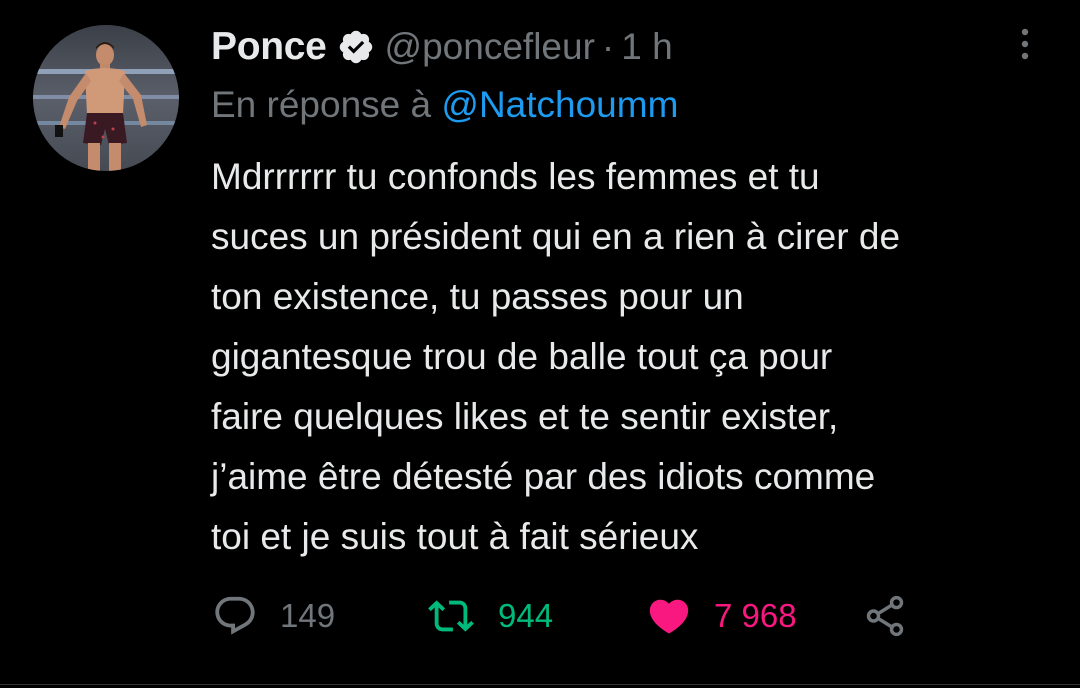 Image resolution: width=1080 pixels, height=688 pixels. What do you see at coordinates (572, 616) in the screenshot?
I see `action-bar: 149 944 7 968` at bounding box center [572, 616].